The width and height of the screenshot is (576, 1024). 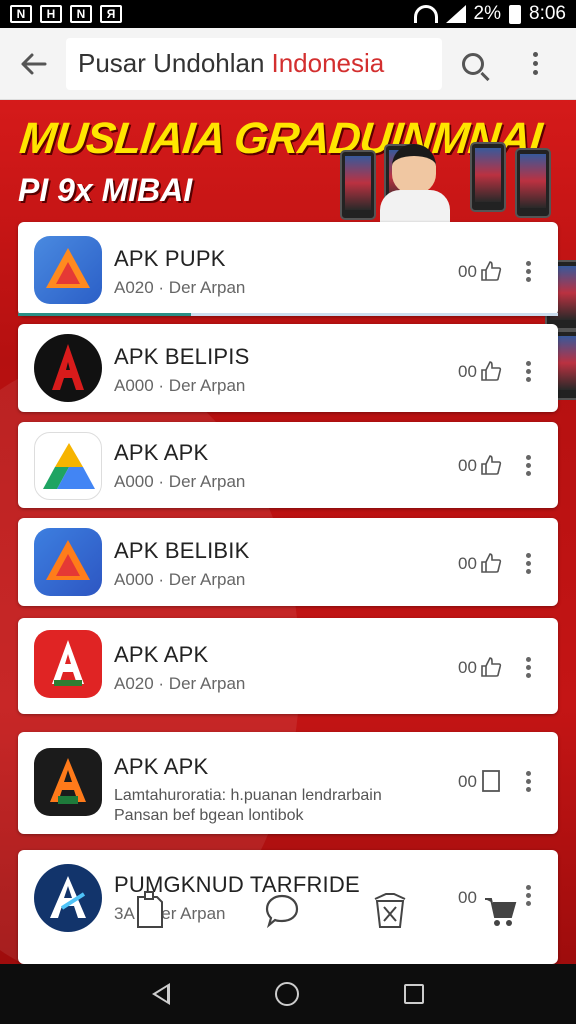 What do you see at coordinates (288, 314) in the screenshot?
I see `download-progress` at bounding box center [288, 314].